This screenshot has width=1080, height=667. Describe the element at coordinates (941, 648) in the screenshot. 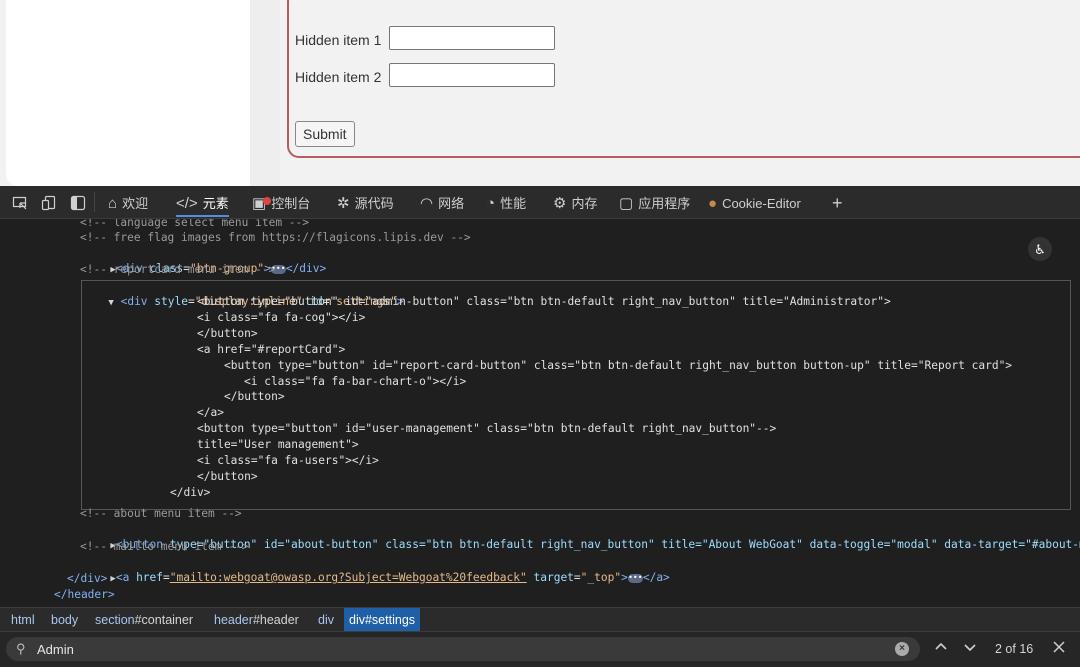

I see `previous-match-icon` at that location.